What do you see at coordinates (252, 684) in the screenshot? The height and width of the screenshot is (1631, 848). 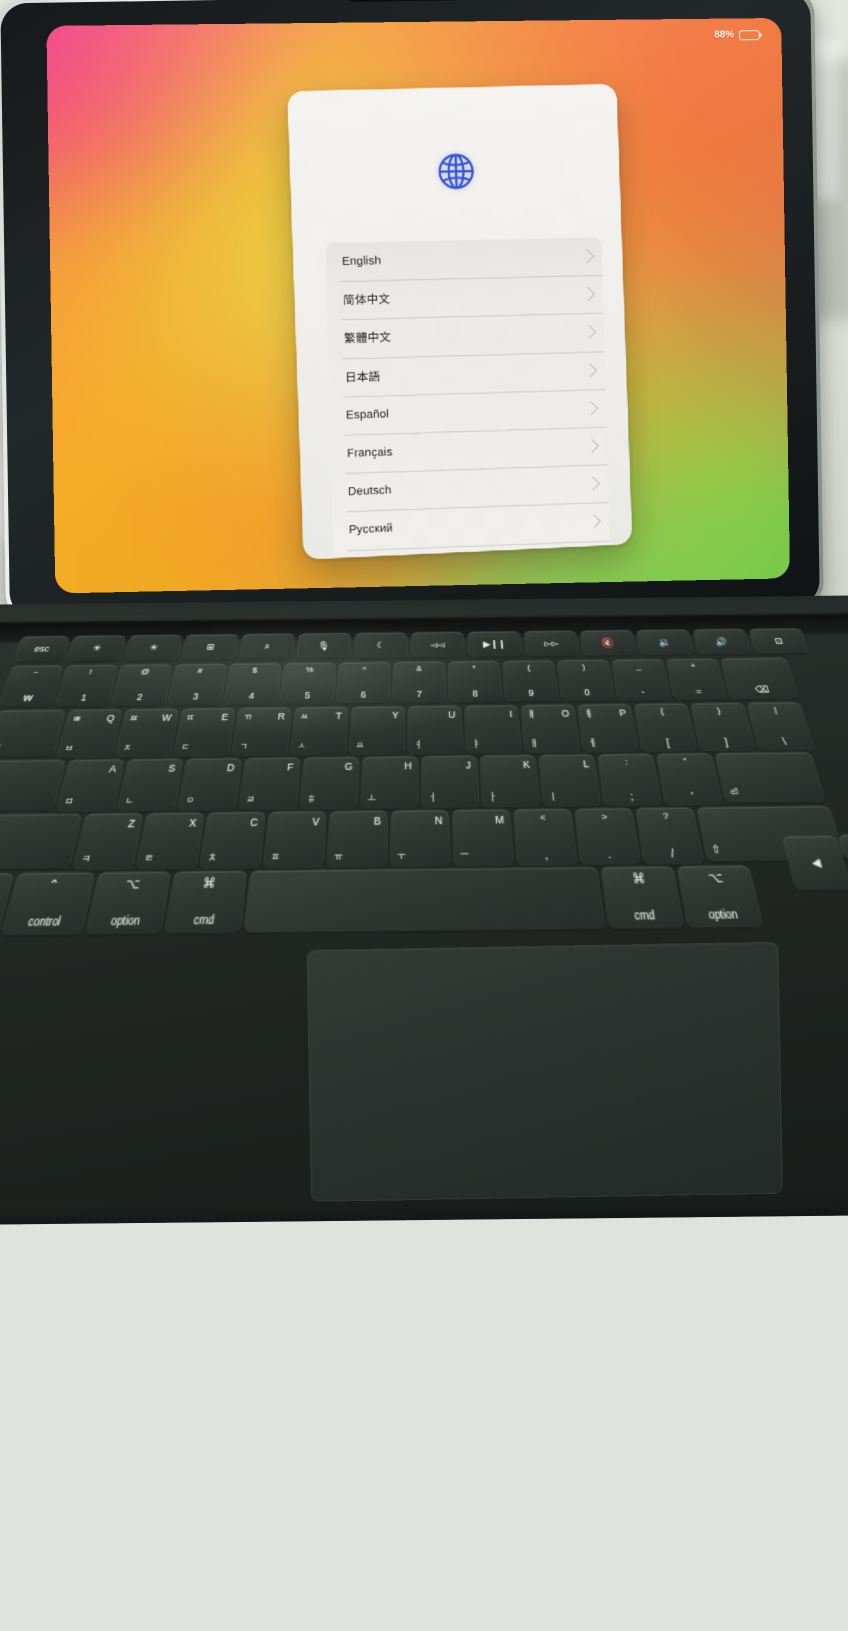 I see `key-4: $4` at bounding box center [252, 684].